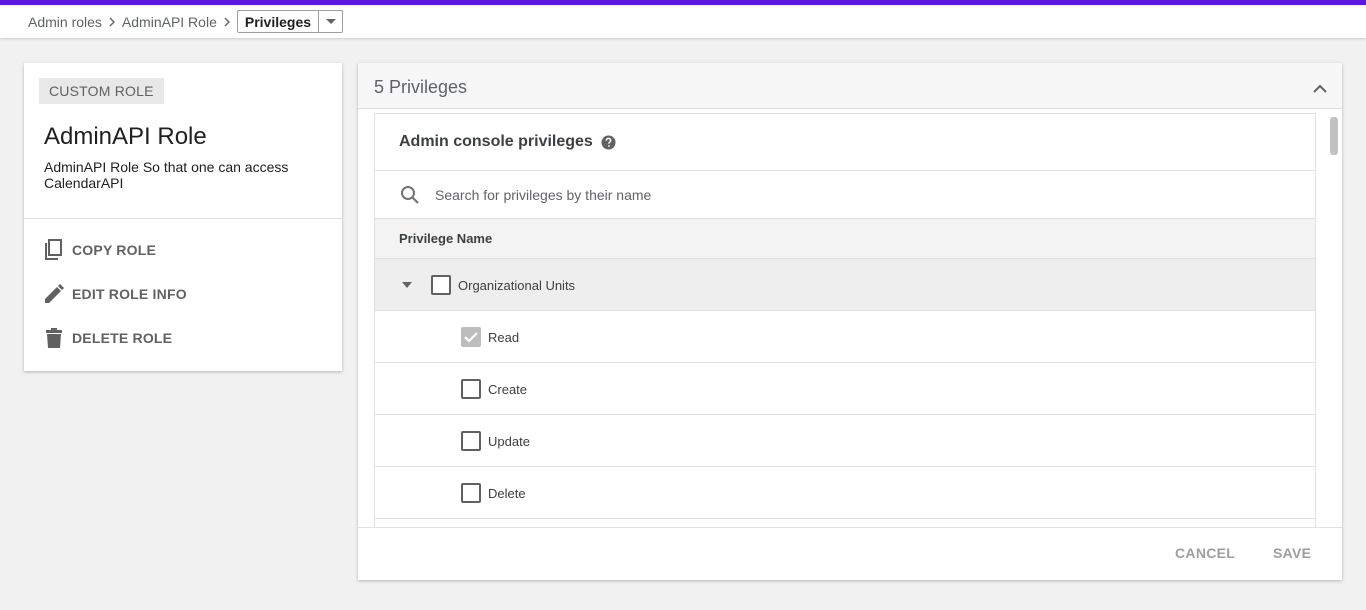  What do you see at coordinates (421, 87) in the screenshot?
I see `privileges-count-title: 5 Privileges` at bounding box center [421, 87].